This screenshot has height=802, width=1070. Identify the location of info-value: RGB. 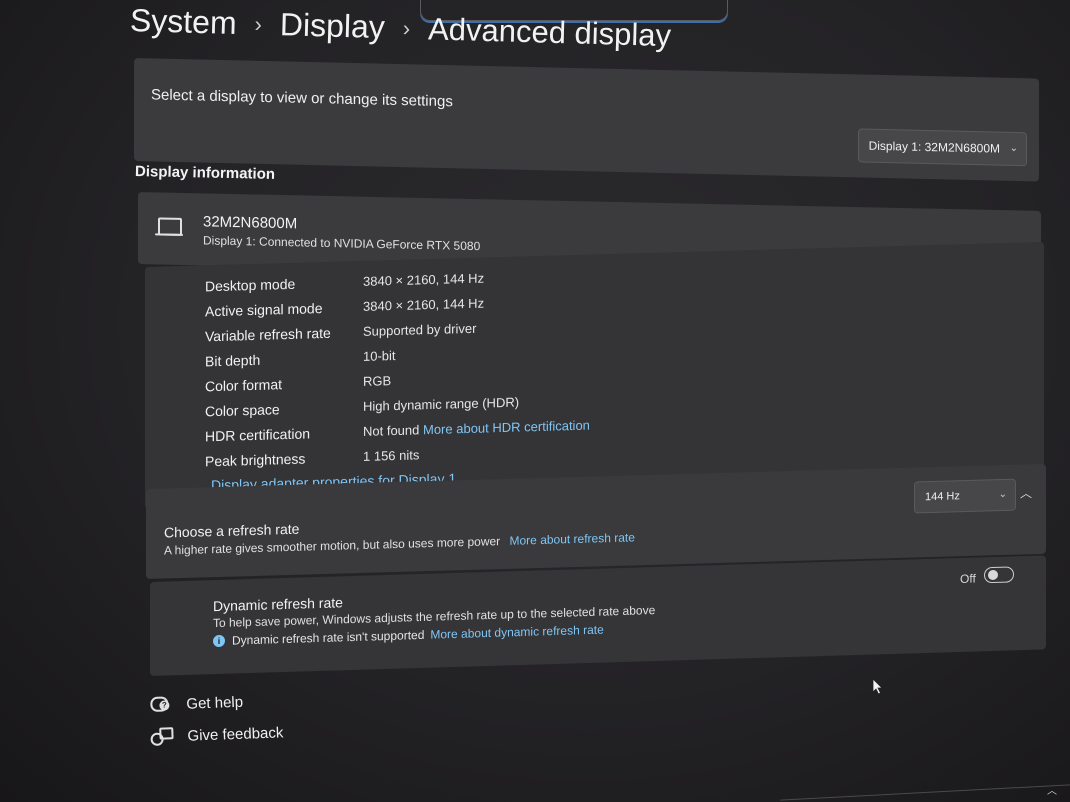
(377, 381).